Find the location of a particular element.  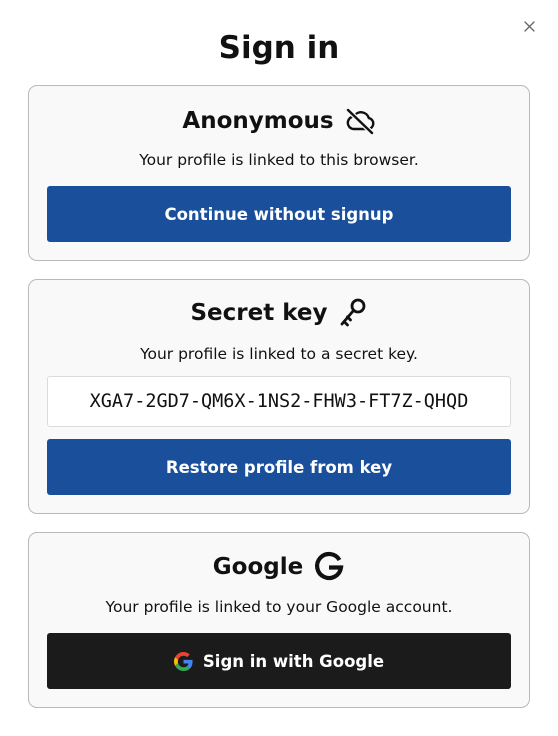

cloud-off-icon is located at coordinates (360, 121).